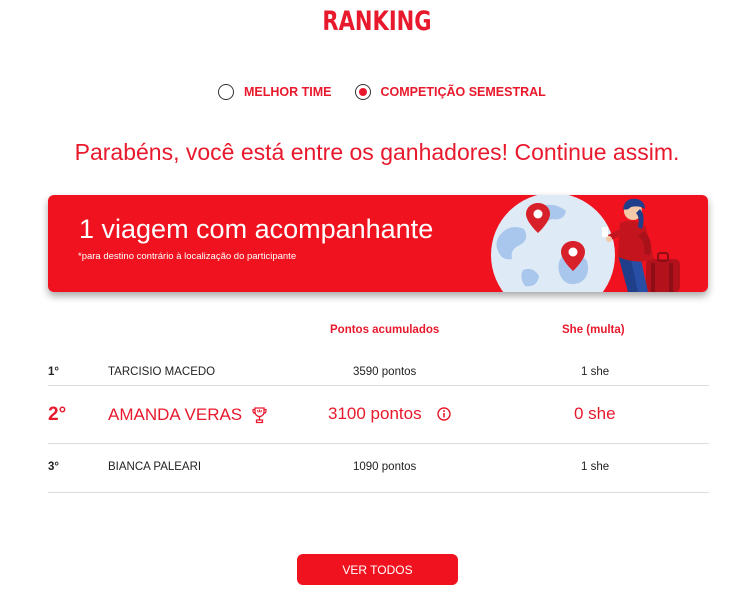  What do you see at coordinates (288, 92) in the screenshot?
I see `radio-label: MELHOR TIME` at bounding box center [288, 92].